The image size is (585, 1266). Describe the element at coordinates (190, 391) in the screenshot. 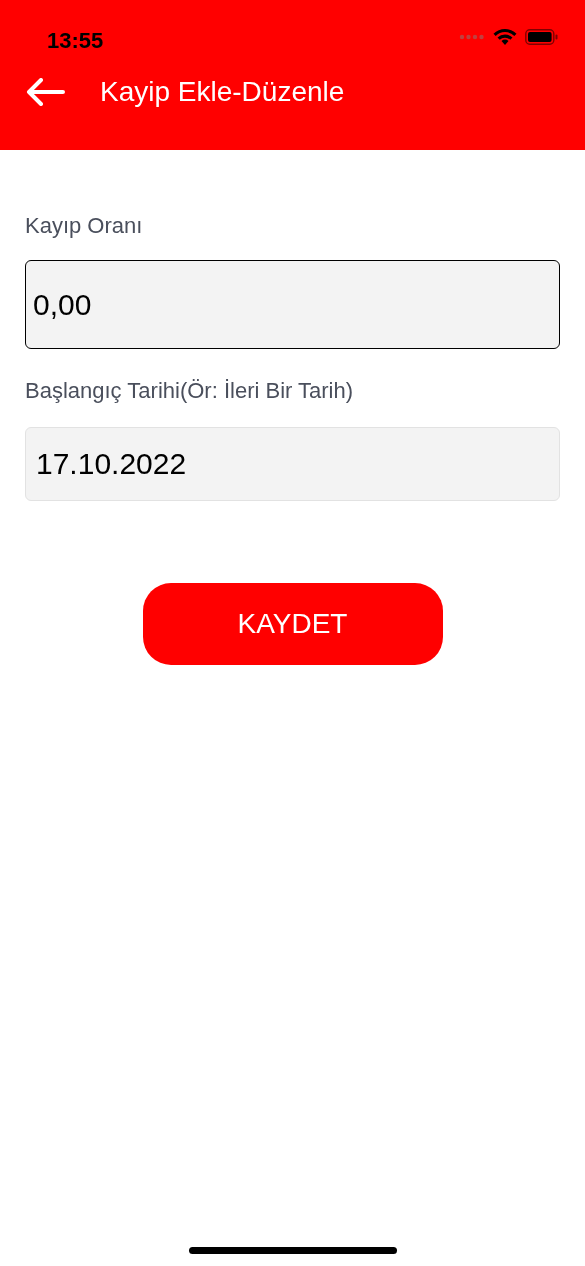

I see `field-label: Başlangıç Tarihi(Ör: İleri Bir Tarih)` at that location.